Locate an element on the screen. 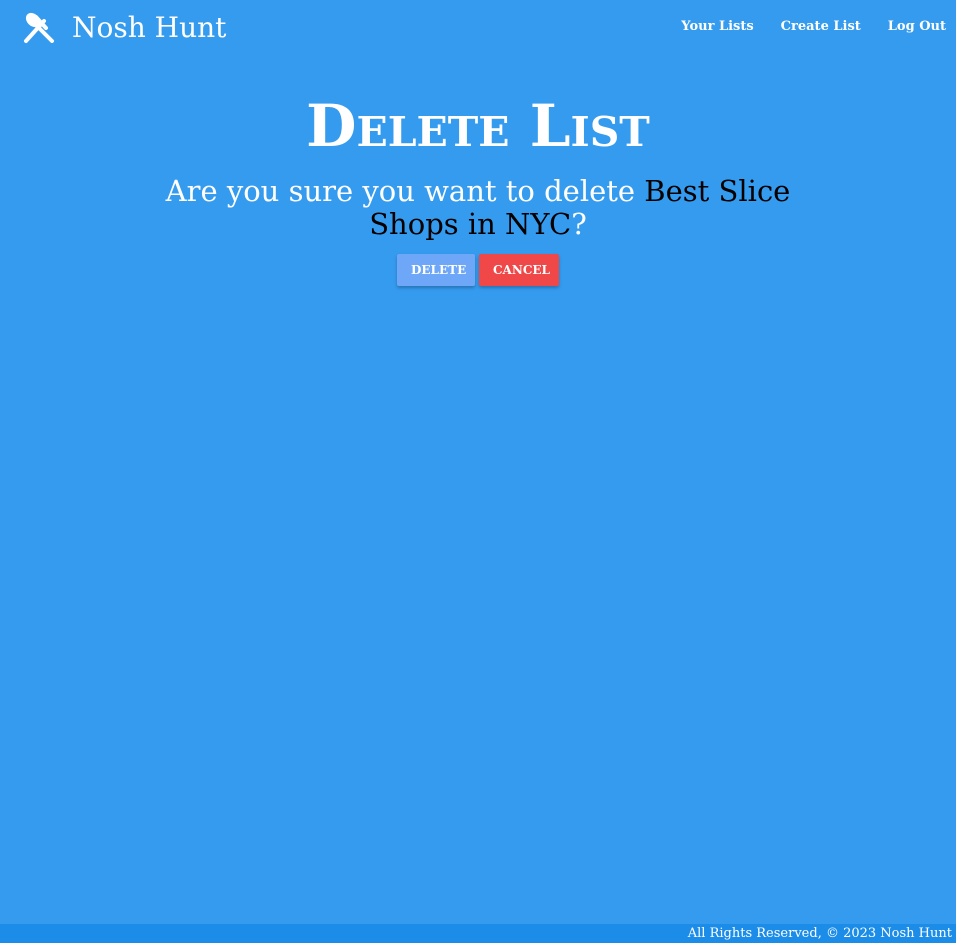  footer: All Rights Reserved, © 2023 Nosh Hunt is located at coordinates (478, 933).